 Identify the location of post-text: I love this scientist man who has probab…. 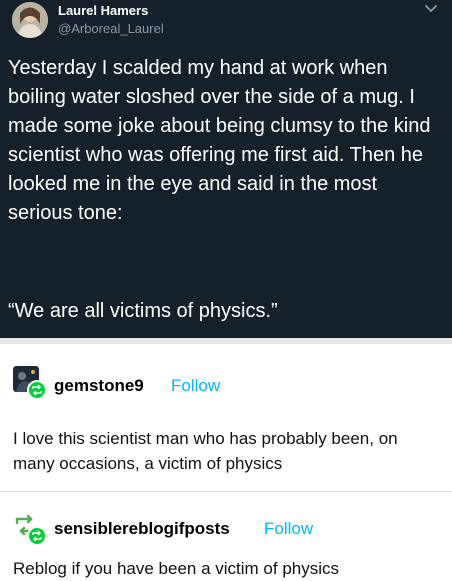
(205, 451).